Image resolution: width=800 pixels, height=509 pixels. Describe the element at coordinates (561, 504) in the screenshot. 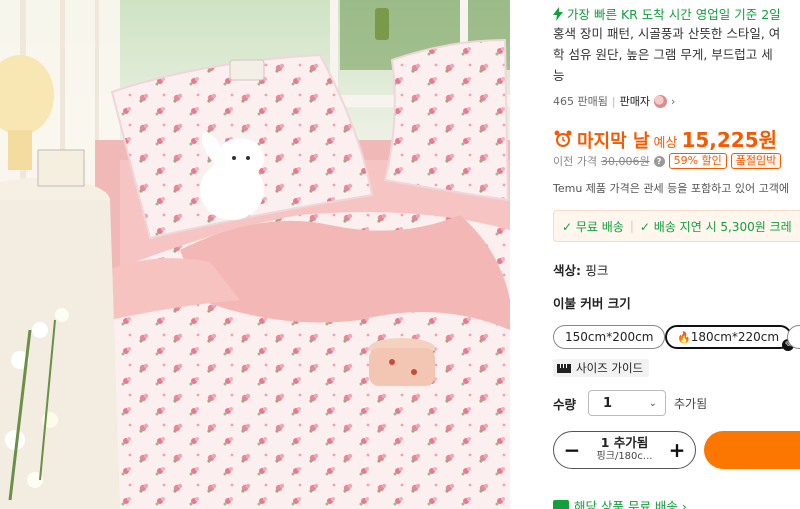

I see `truck-icon` at that location.